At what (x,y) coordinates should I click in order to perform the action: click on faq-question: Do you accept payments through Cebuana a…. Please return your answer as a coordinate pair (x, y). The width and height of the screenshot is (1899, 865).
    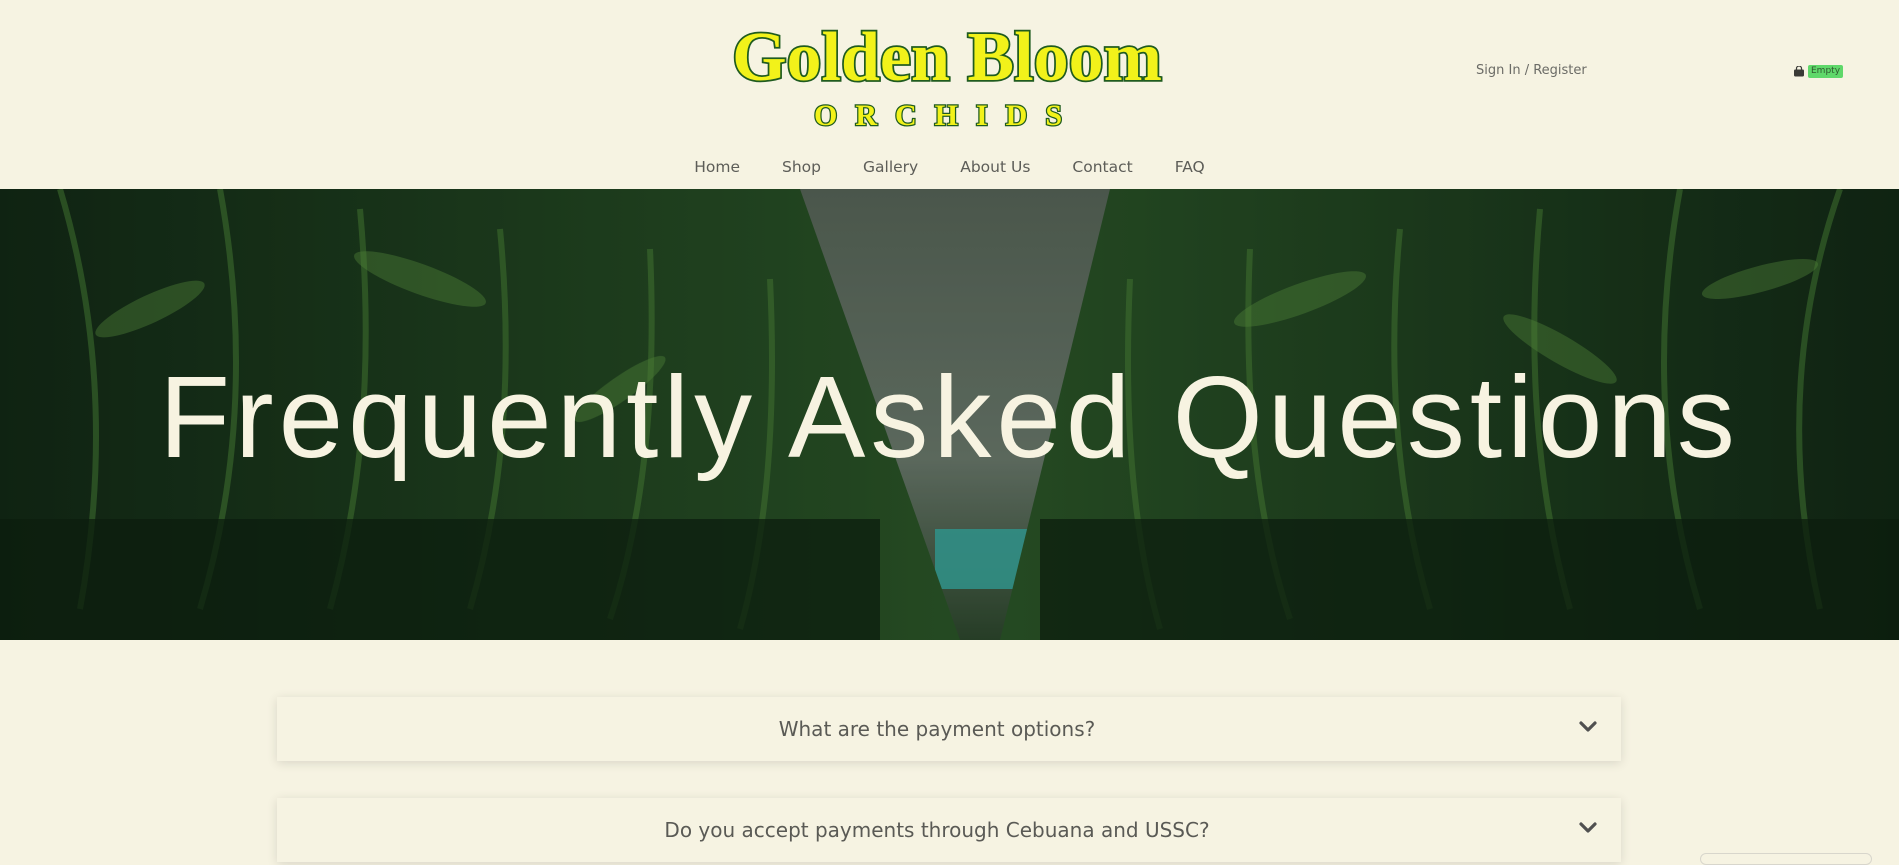
    Looking at the image, I should click on (937, 830).